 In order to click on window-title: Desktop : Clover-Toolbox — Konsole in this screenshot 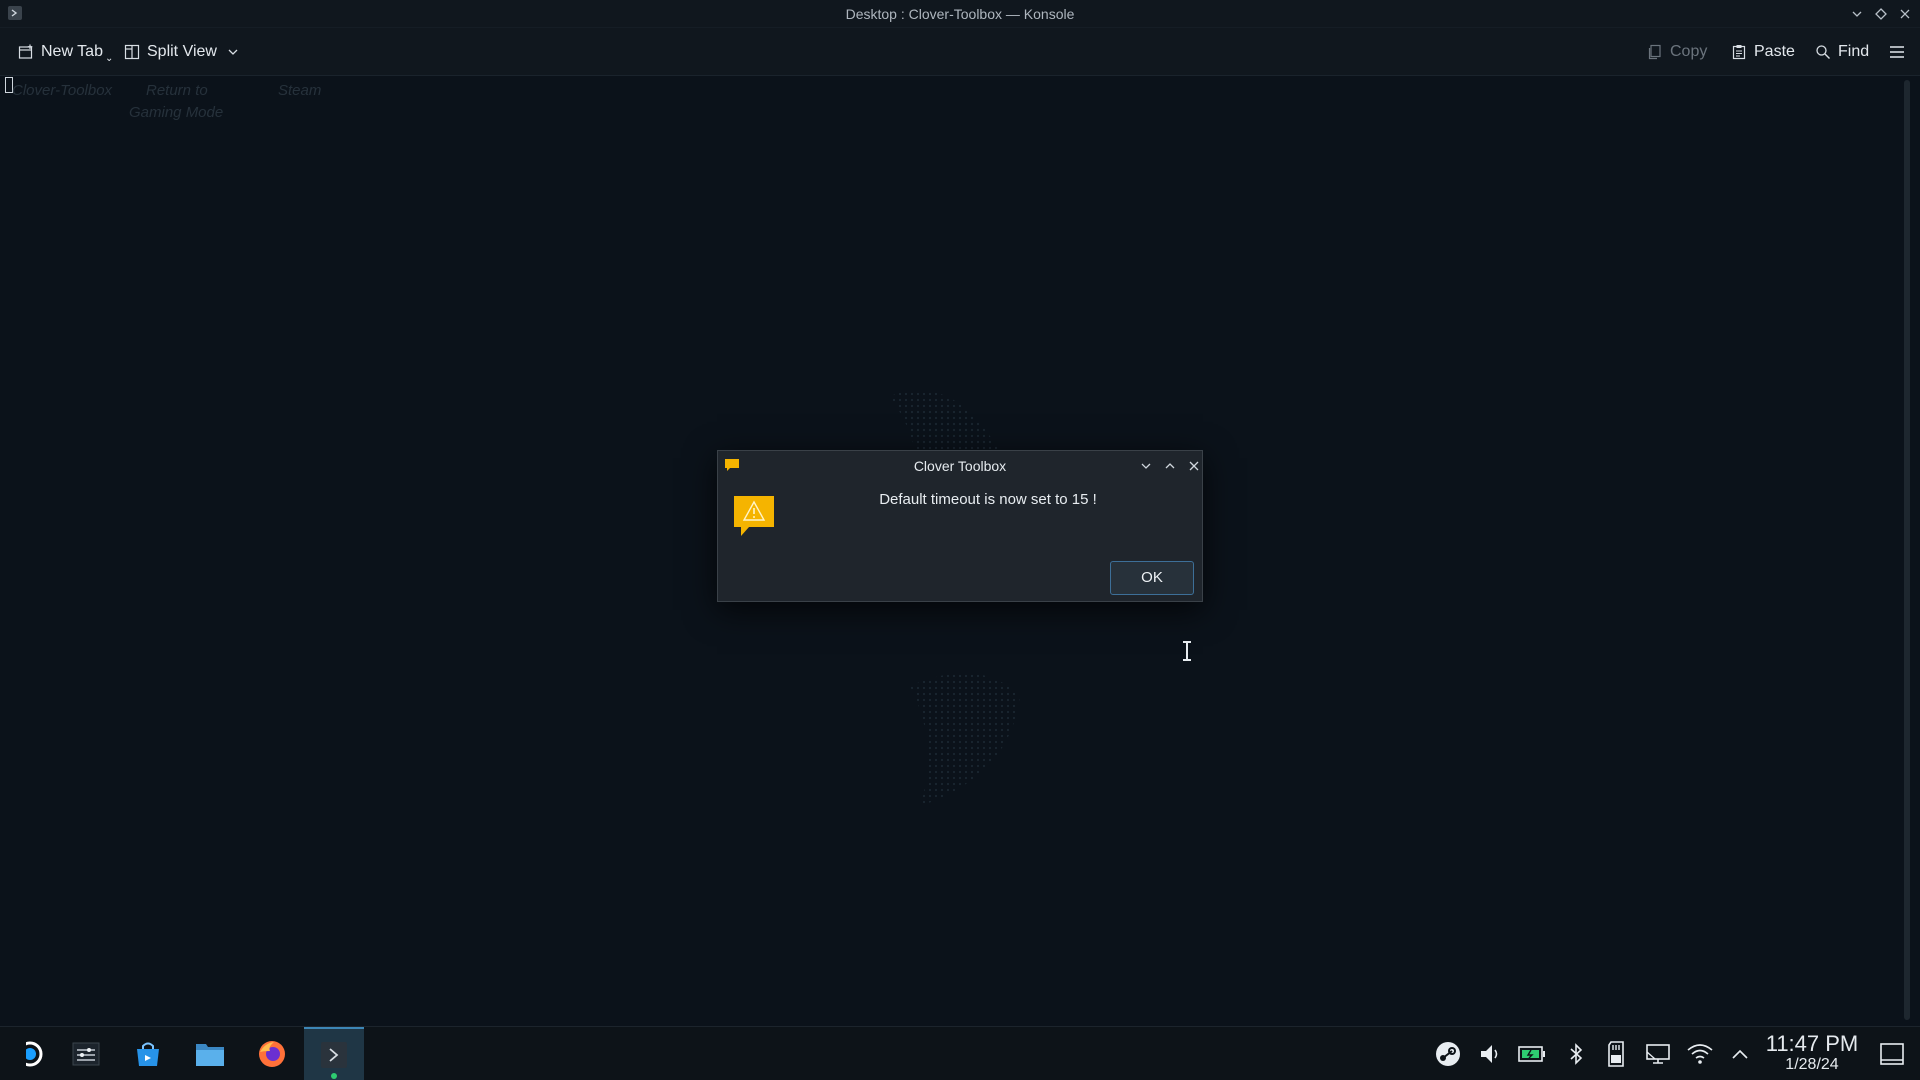, I will do `click(960, 14)`.